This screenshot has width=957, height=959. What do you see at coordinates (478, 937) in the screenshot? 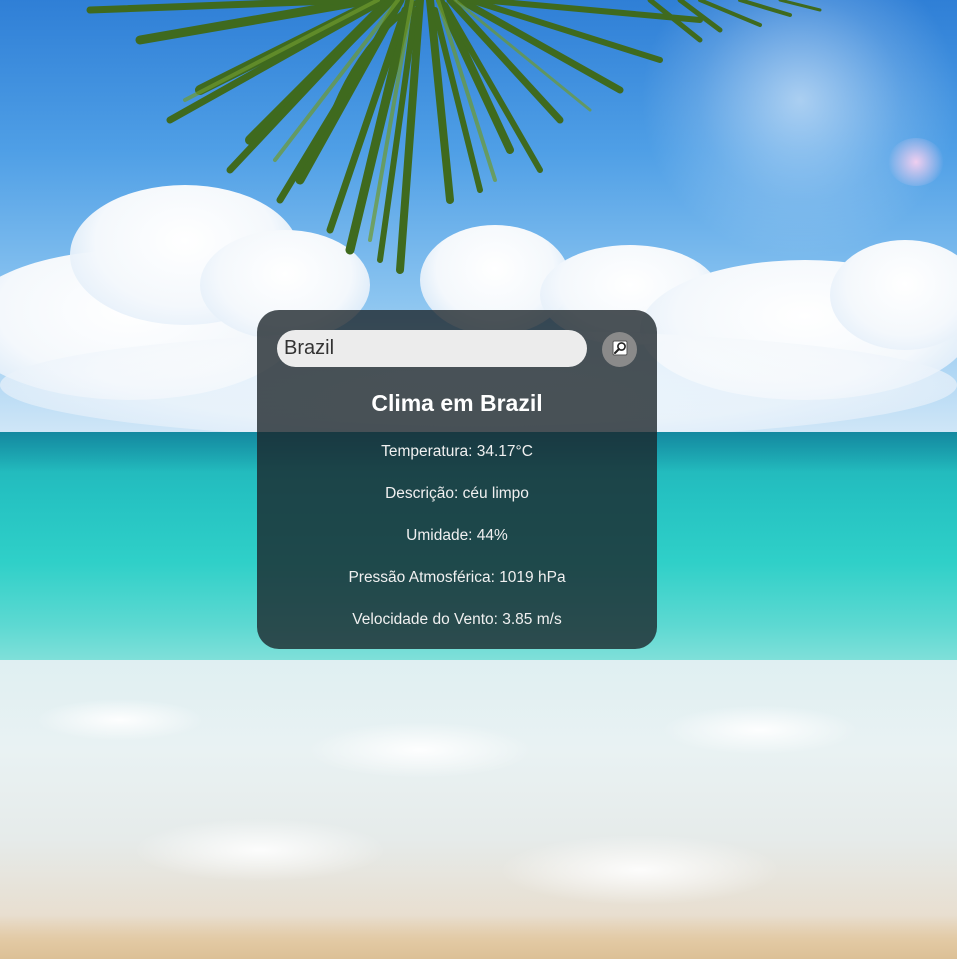
I see `sand` at bounding box center [478, 937].